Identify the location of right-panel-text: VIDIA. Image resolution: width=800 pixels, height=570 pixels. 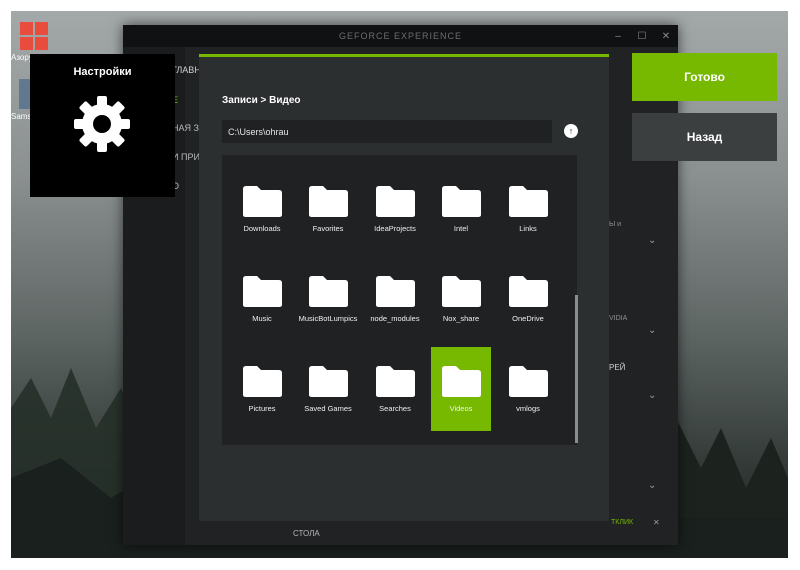
(618, 318).